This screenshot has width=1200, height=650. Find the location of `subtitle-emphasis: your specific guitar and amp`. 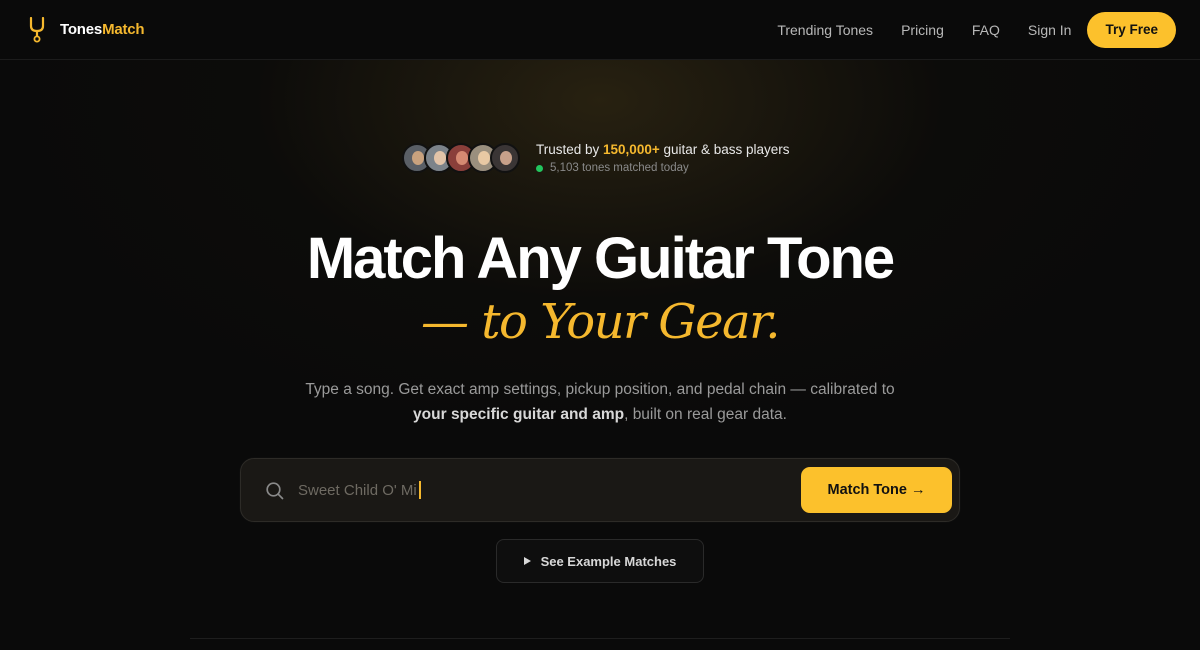

subtitle-emphasis: your specific guitar and amp is located at coordinates (519, 414).